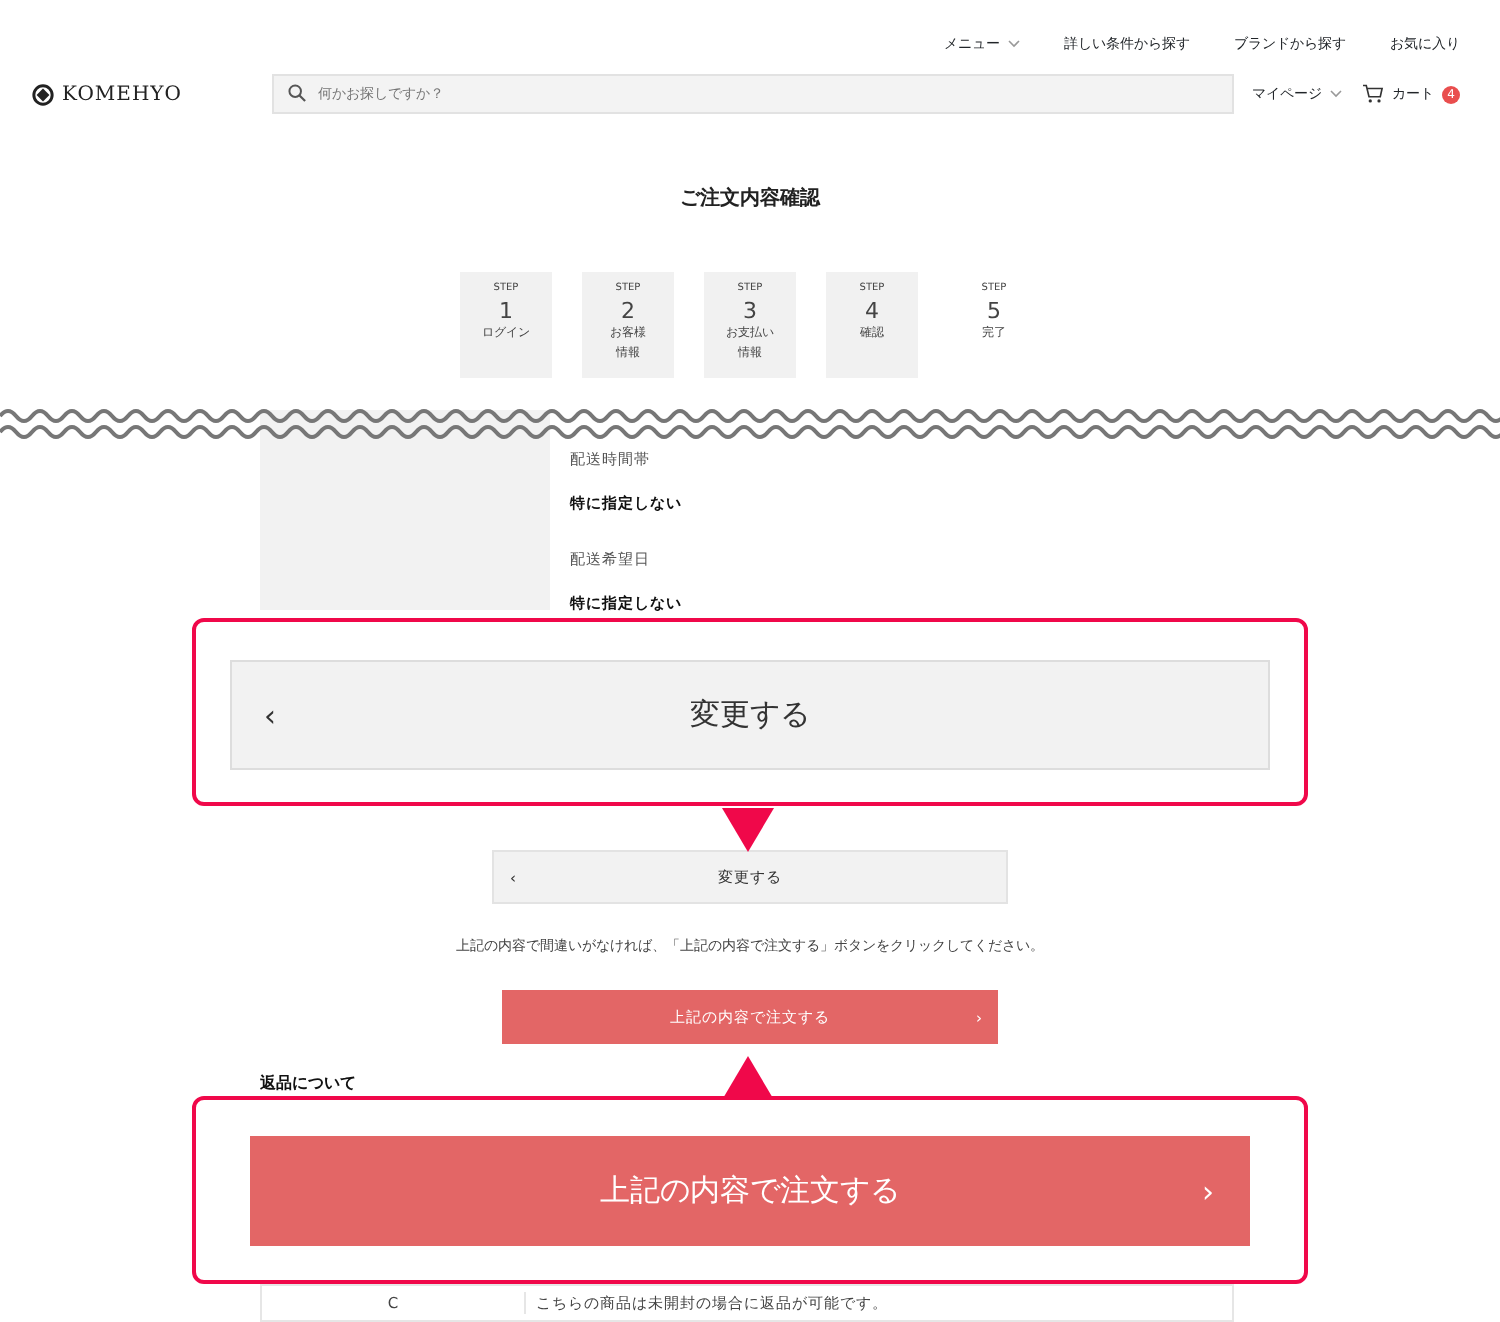 Image resolution: width=1500 pixels, height=1322 pixels. Describe the element at coordinates (1373, 94) in the screenshot. I see `cart-icon` at that location.